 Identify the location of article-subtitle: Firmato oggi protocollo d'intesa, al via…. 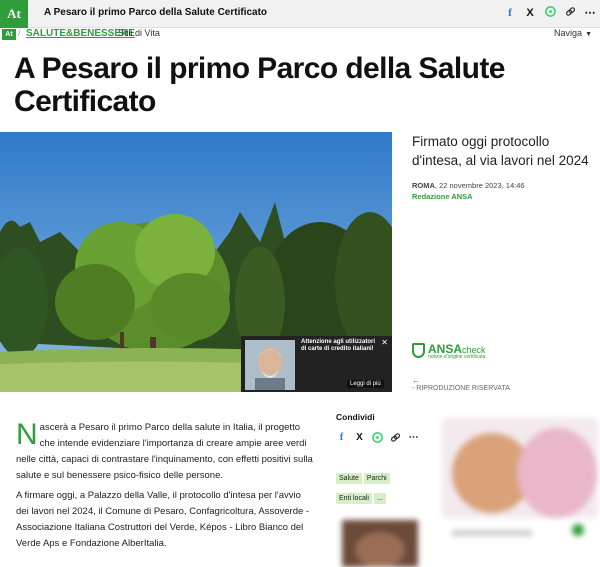
(500, 151).